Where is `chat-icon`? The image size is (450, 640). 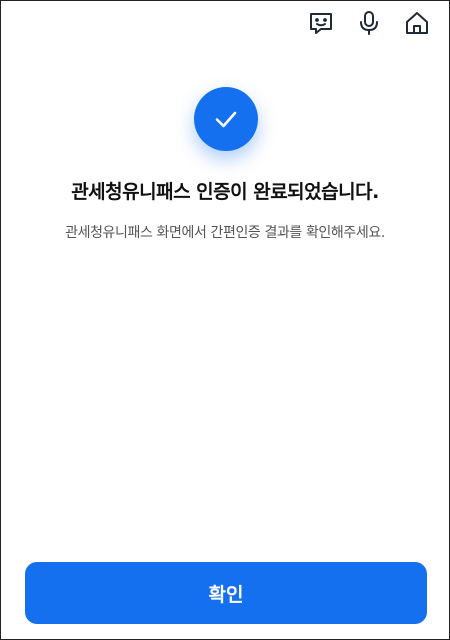
chat-icon is located at coordinates (321, 23).